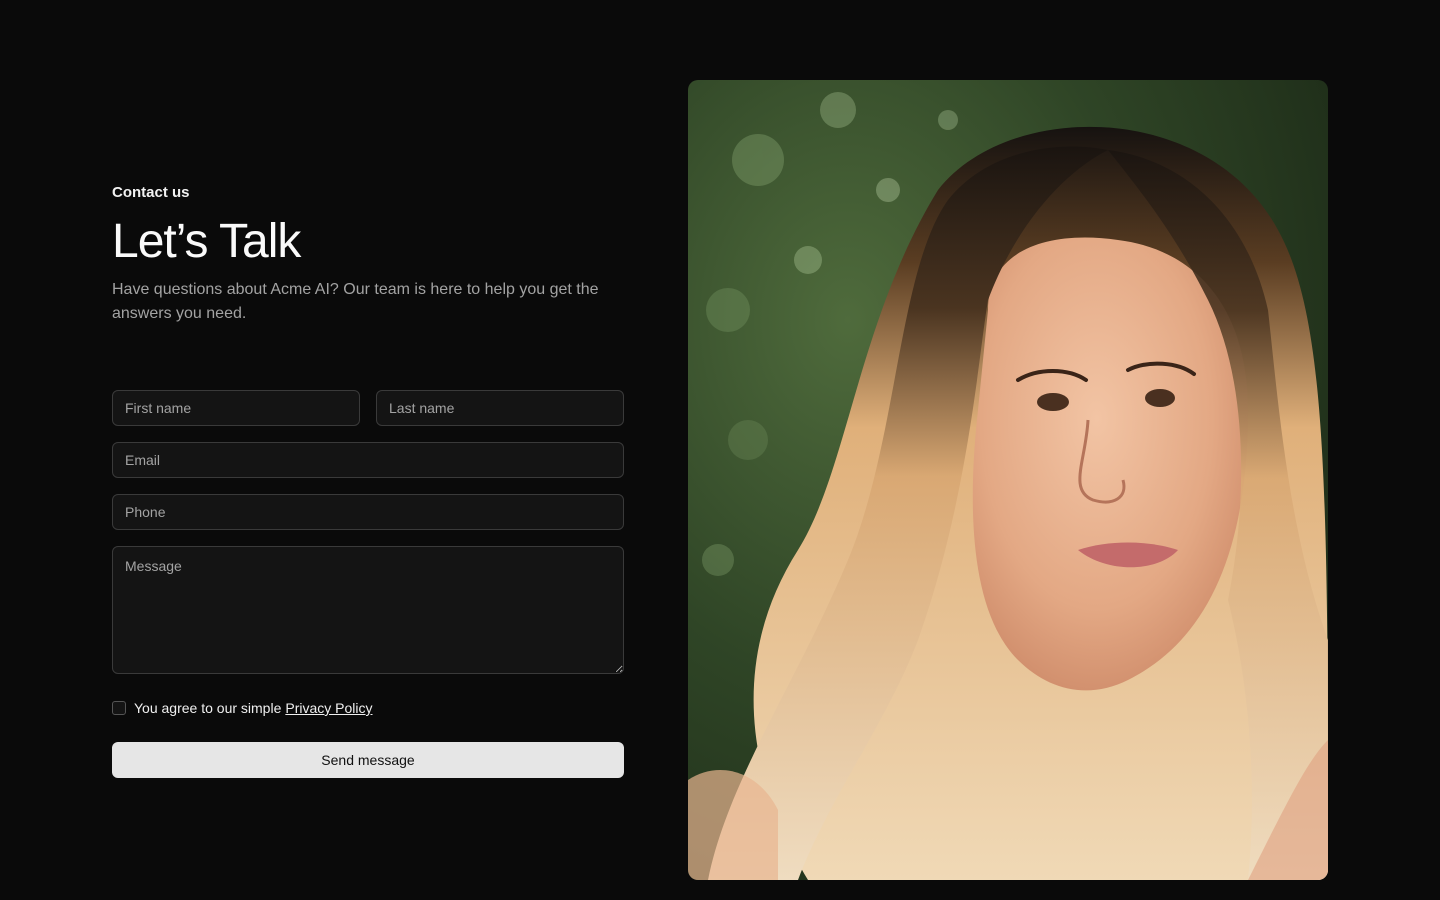  What do you see at coordinates (236, 408) in the screenshot?
I see `first-name-field` at bounding box center [236, 408].